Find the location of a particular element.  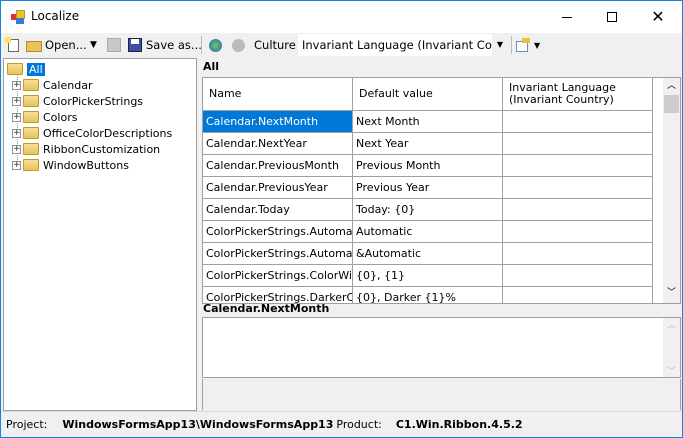

tree-item-label: OfficeColorDescriptions is located at coordinates (108, 133).